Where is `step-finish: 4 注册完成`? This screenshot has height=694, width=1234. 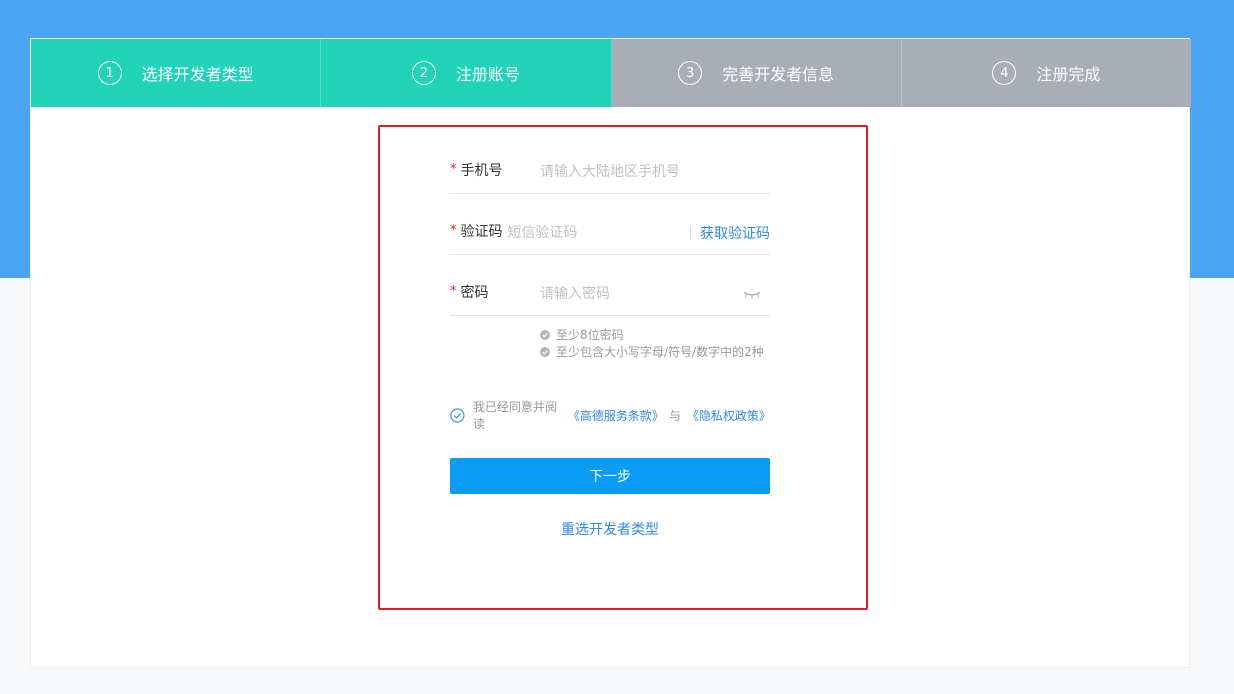
step-finish: 4 注册完成 is located at coordinates (1046, 73).